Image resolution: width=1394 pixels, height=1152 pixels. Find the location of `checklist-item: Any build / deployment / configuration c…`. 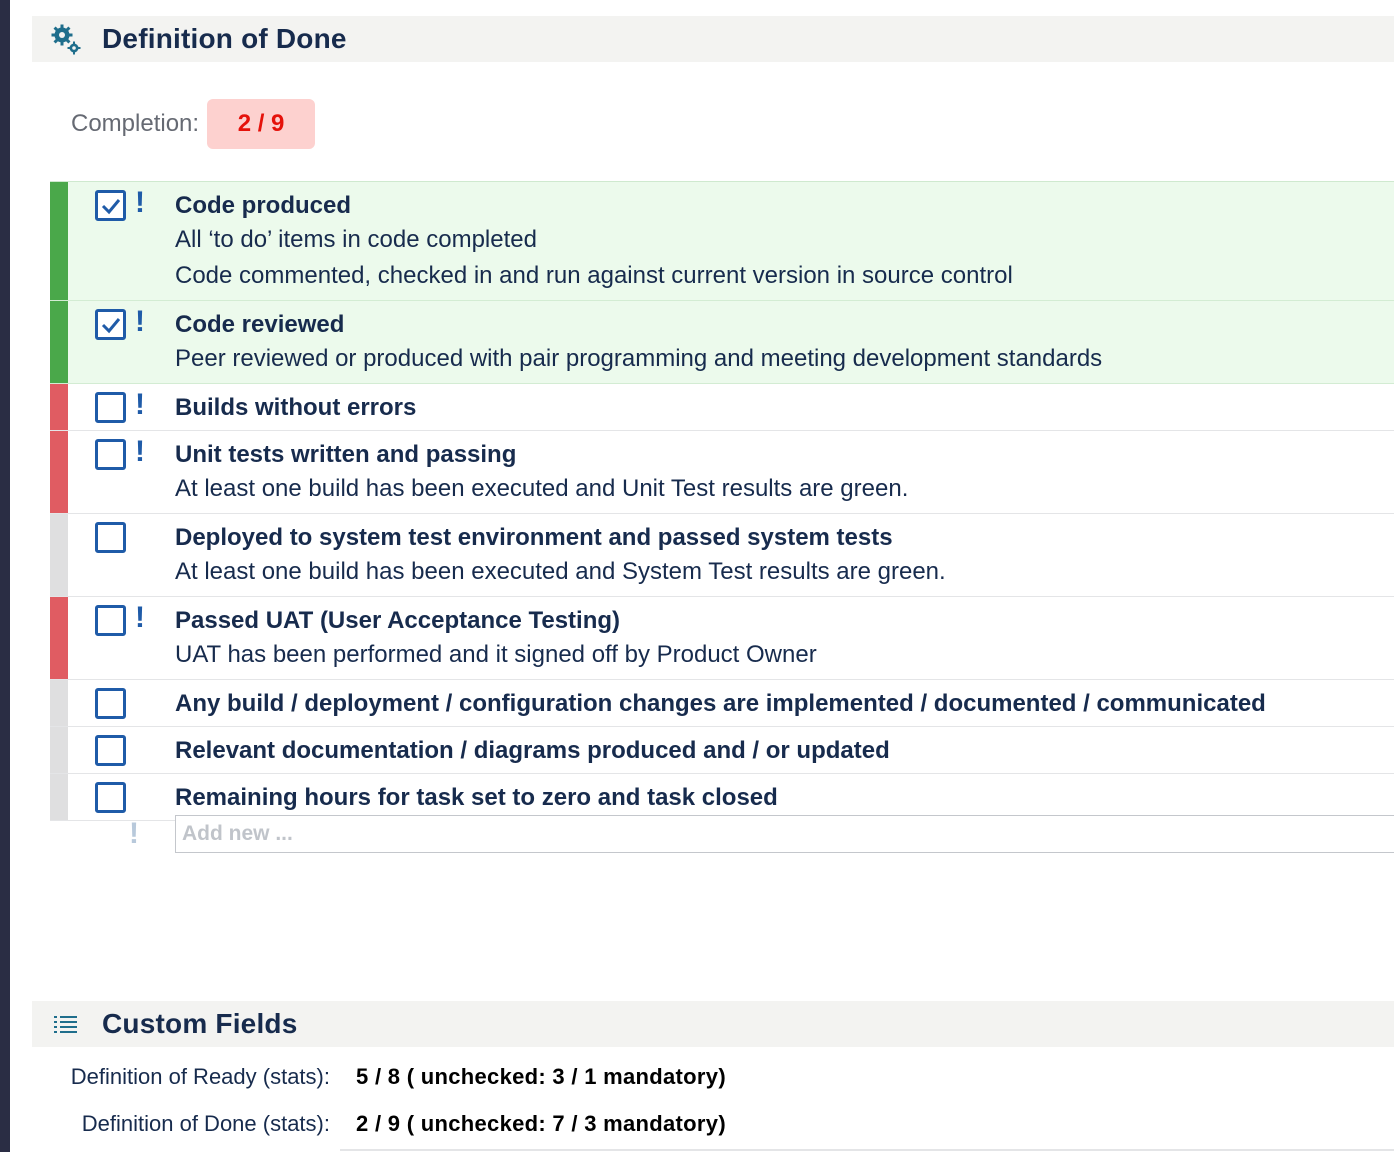

checklist-item: Any build / deployment / configuration c… is located at coordinates (722, 703).